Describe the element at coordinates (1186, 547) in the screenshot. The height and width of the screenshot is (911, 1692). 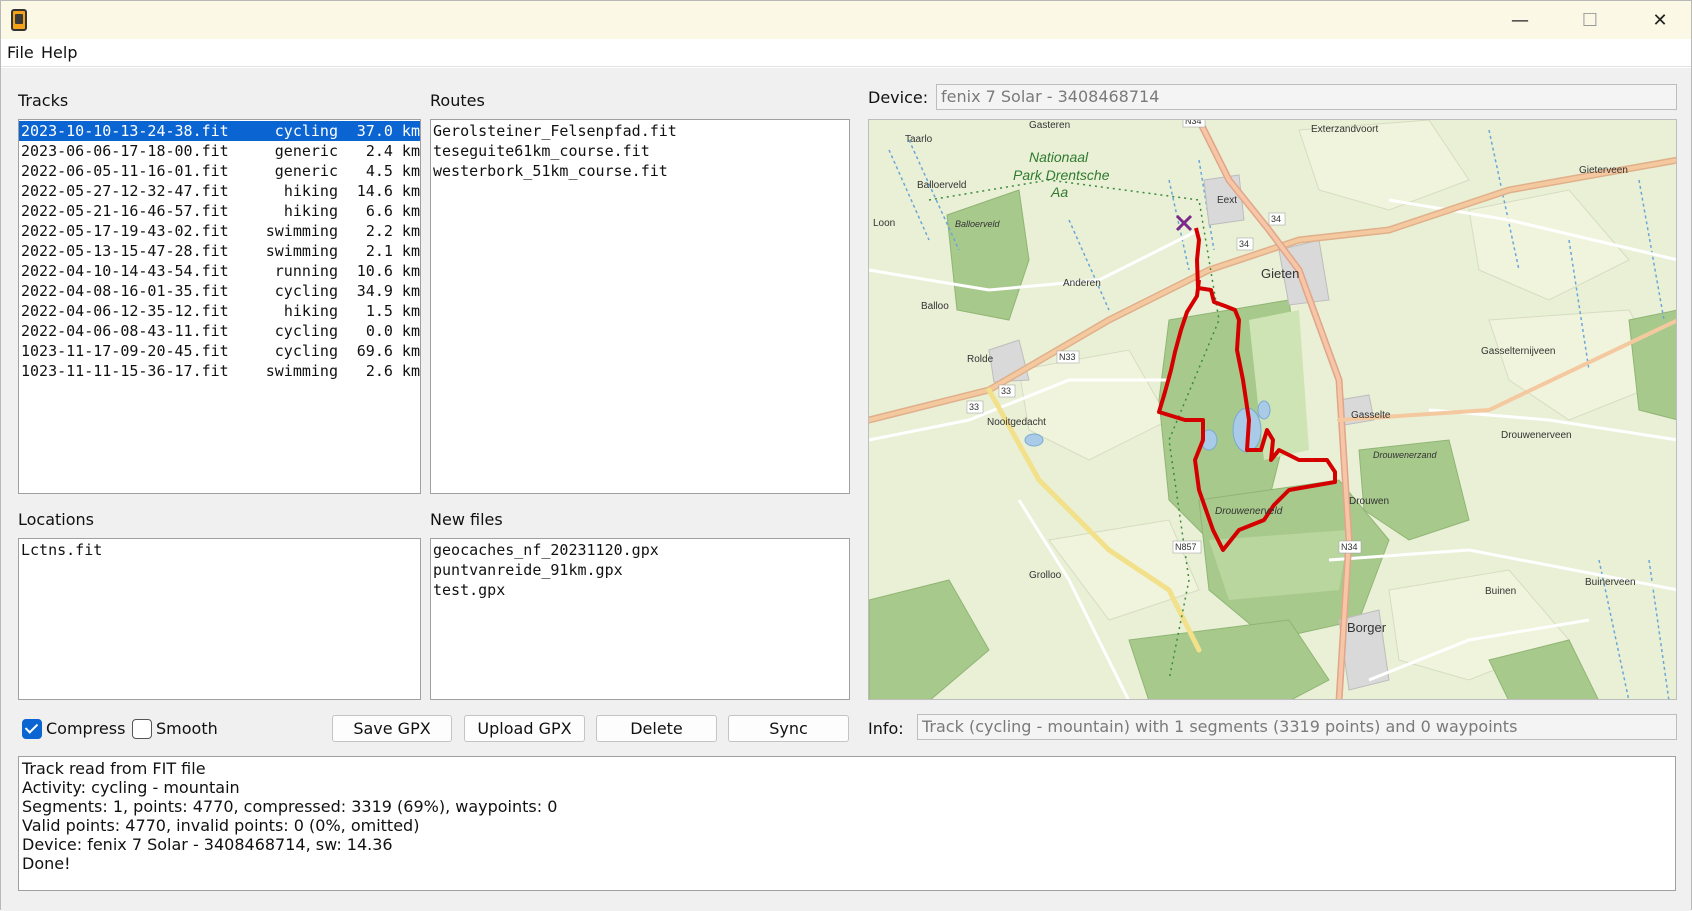
I see `road-number-label: N857` at that location.